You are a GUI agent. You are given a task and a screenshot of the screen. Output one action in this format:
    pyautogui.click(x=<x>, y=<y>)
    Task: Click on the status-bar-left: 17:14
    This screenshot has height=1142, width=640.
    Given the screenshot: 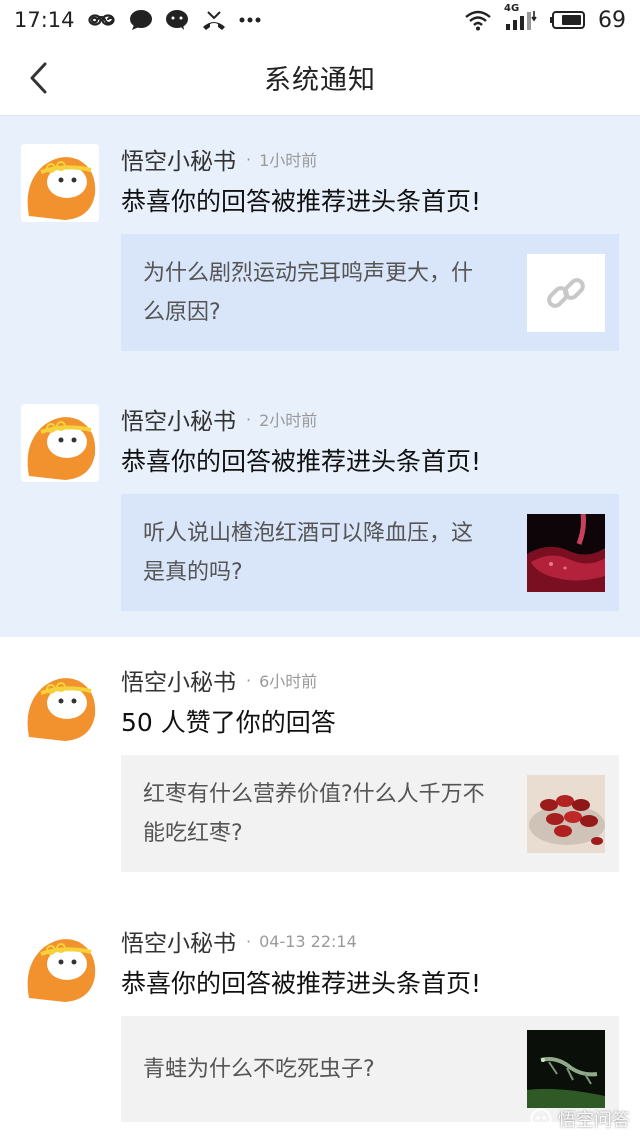 What is the action you would take?
    pyautogui.click(x=137, y=20)
    